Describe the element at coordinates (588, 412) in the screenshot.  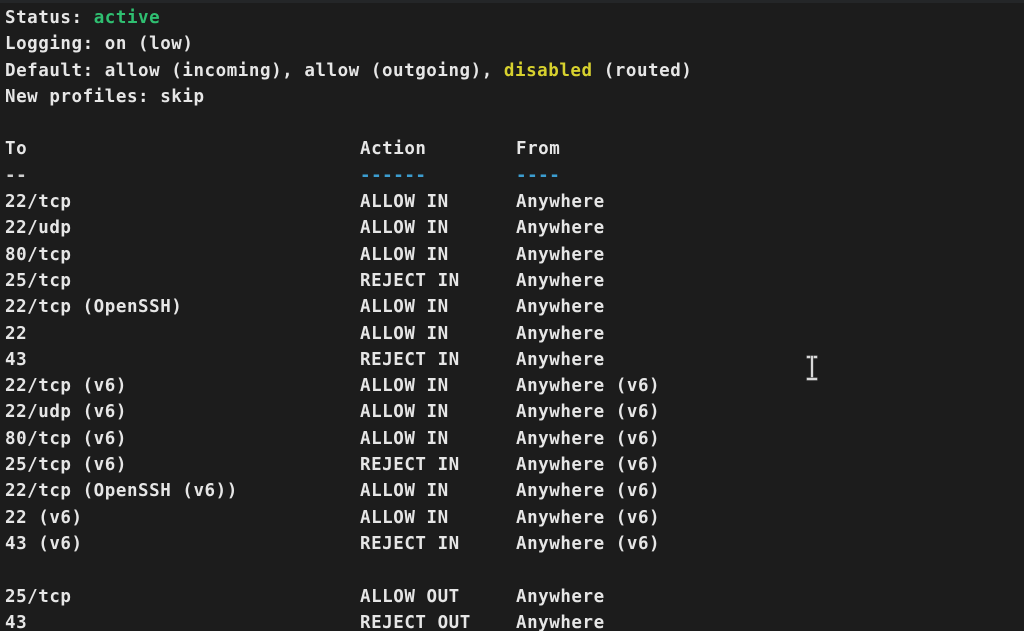
I see `rows_in-from-8: Anywhere (v6)` at that location.